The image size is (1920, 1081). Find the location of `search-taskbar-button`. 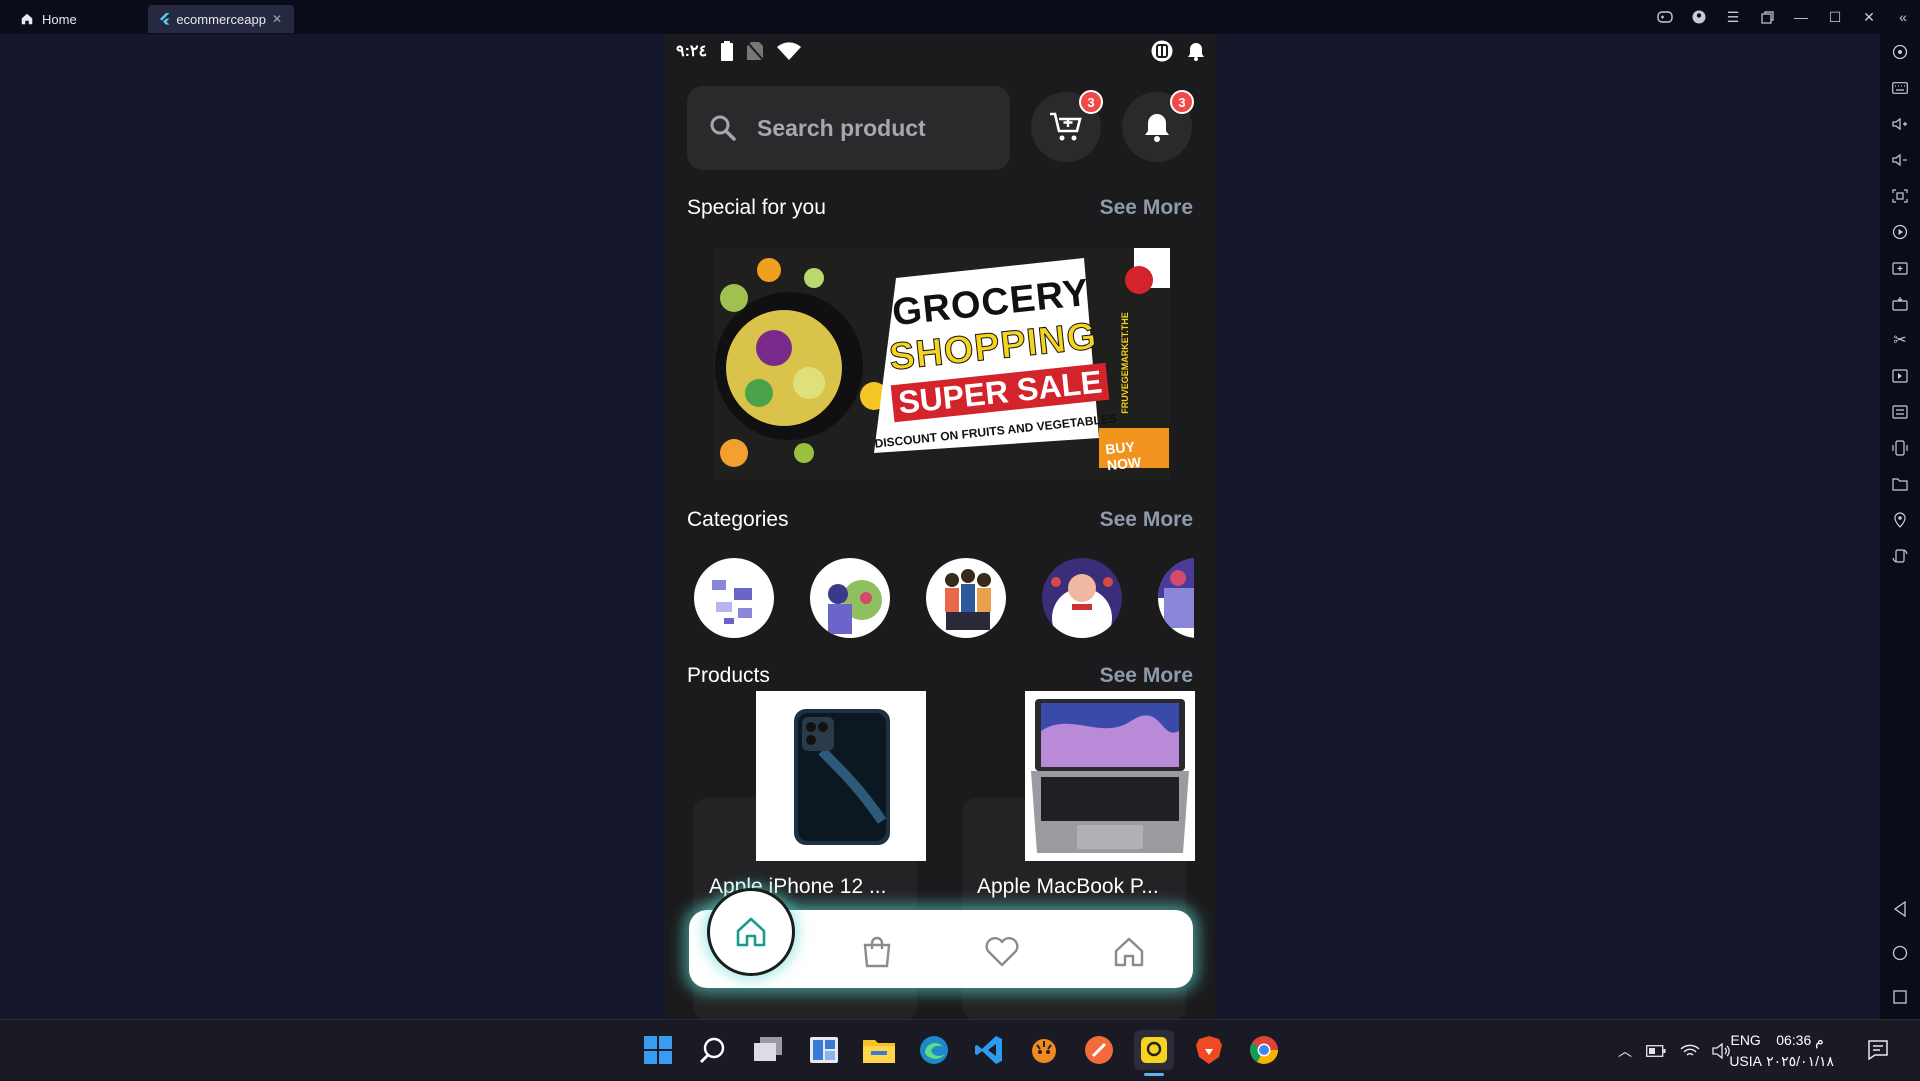

search-taskbar-button is located at coordinates (713, 1050).